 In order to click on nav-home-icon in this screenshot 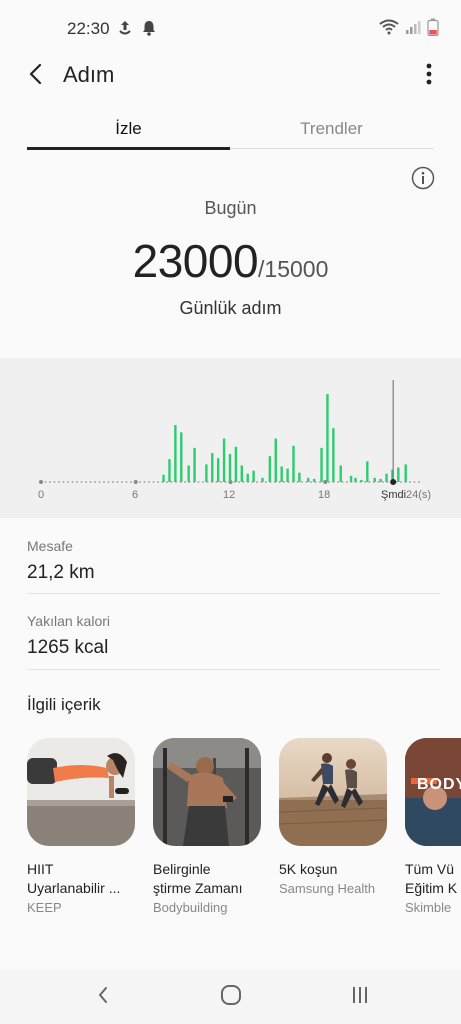, I will do `click(231, 997)`.